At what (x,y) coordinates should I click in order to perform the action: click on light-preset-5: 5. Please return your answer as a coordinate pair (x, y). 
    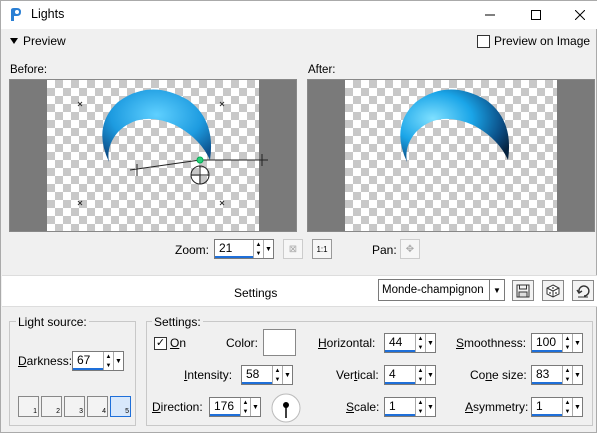
    Looking at the image, I should click on (120, 406).